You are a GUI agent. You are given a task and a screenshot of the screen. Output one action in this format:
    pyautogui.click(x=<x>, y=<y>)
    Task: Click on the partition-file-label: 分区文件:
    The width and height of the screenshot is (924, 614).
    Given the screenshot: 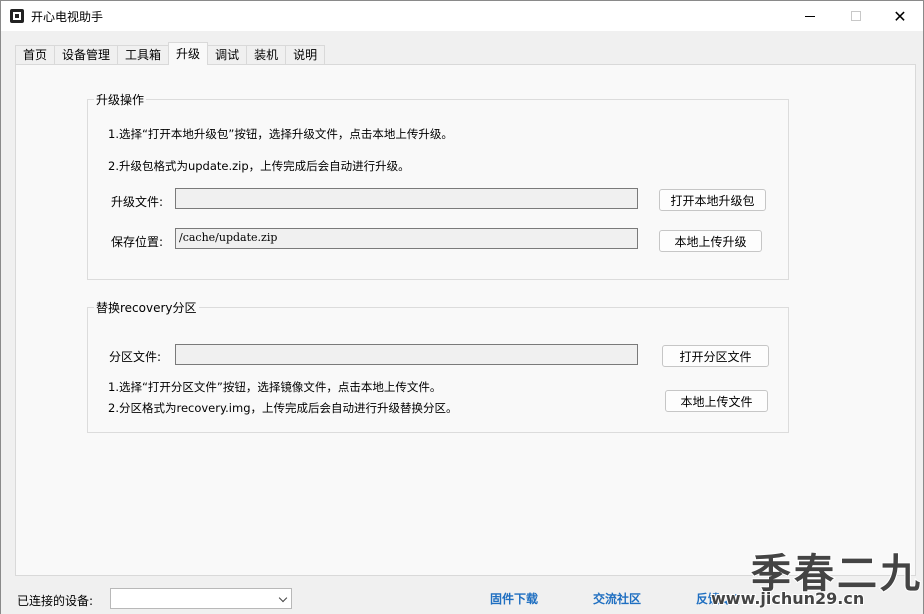 What is the action you would take?
    pyautogui.click(x=135, y=357)
    